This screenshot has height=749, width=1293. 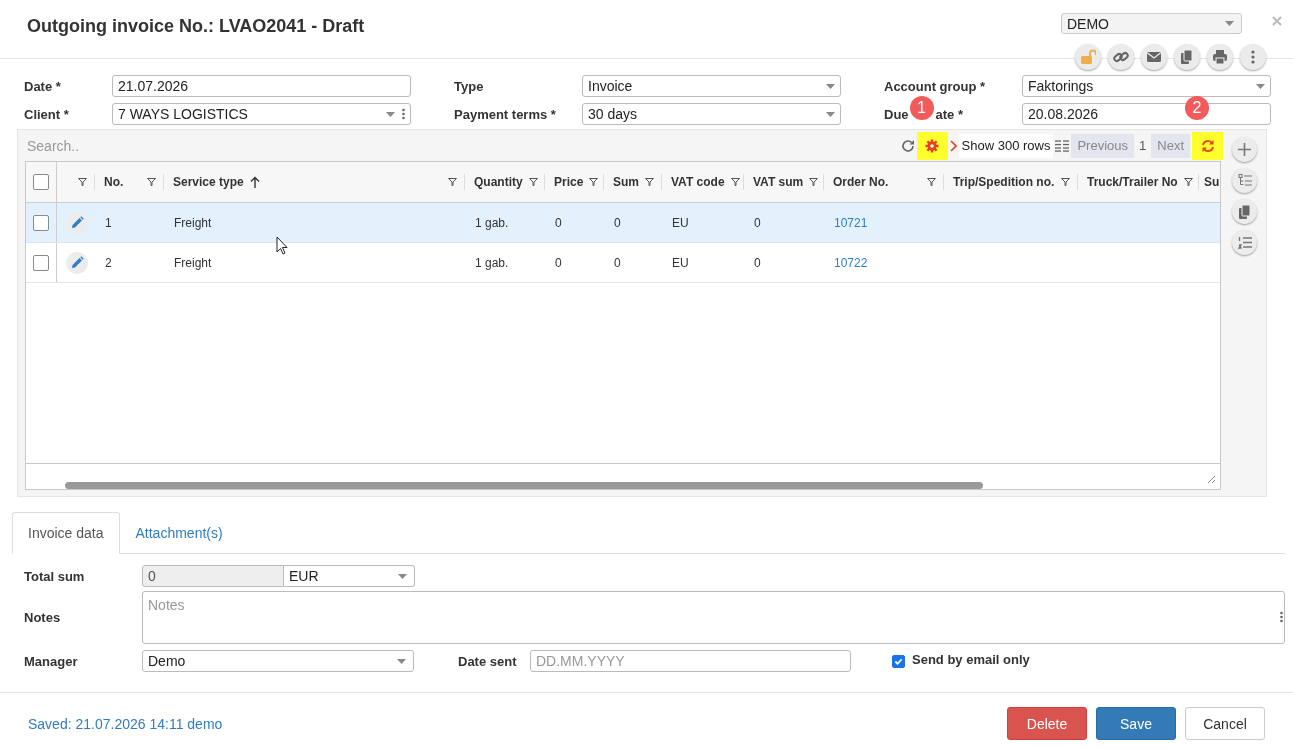 I want to click on saved-link: Saved: 21.07.2026 14:11 demo, so click(x=125, y=723).